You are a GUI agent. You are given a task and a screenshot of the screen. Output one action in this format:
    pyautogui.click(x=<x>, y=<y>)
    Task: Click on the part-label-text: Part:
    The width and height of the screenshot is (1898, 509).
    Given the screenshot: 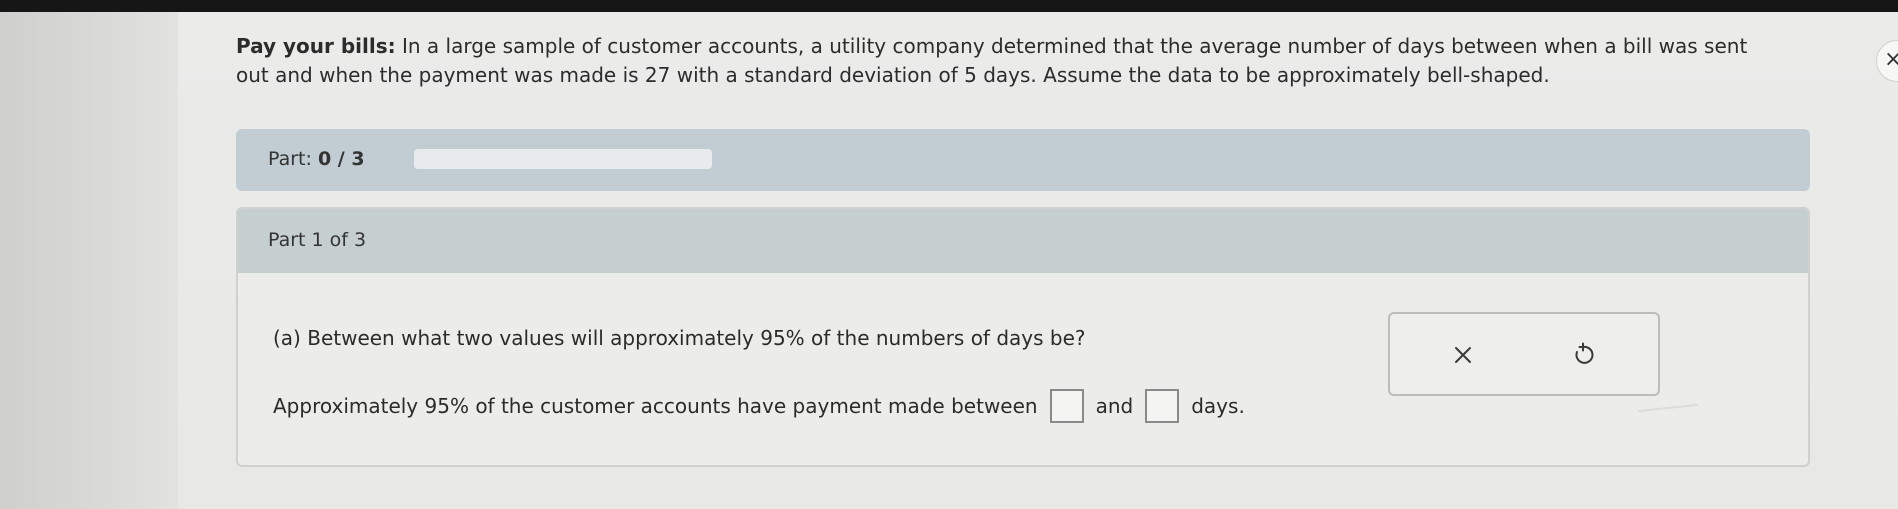 What is the action you would take?
    pyautogui.click(x=290, y=159)
    